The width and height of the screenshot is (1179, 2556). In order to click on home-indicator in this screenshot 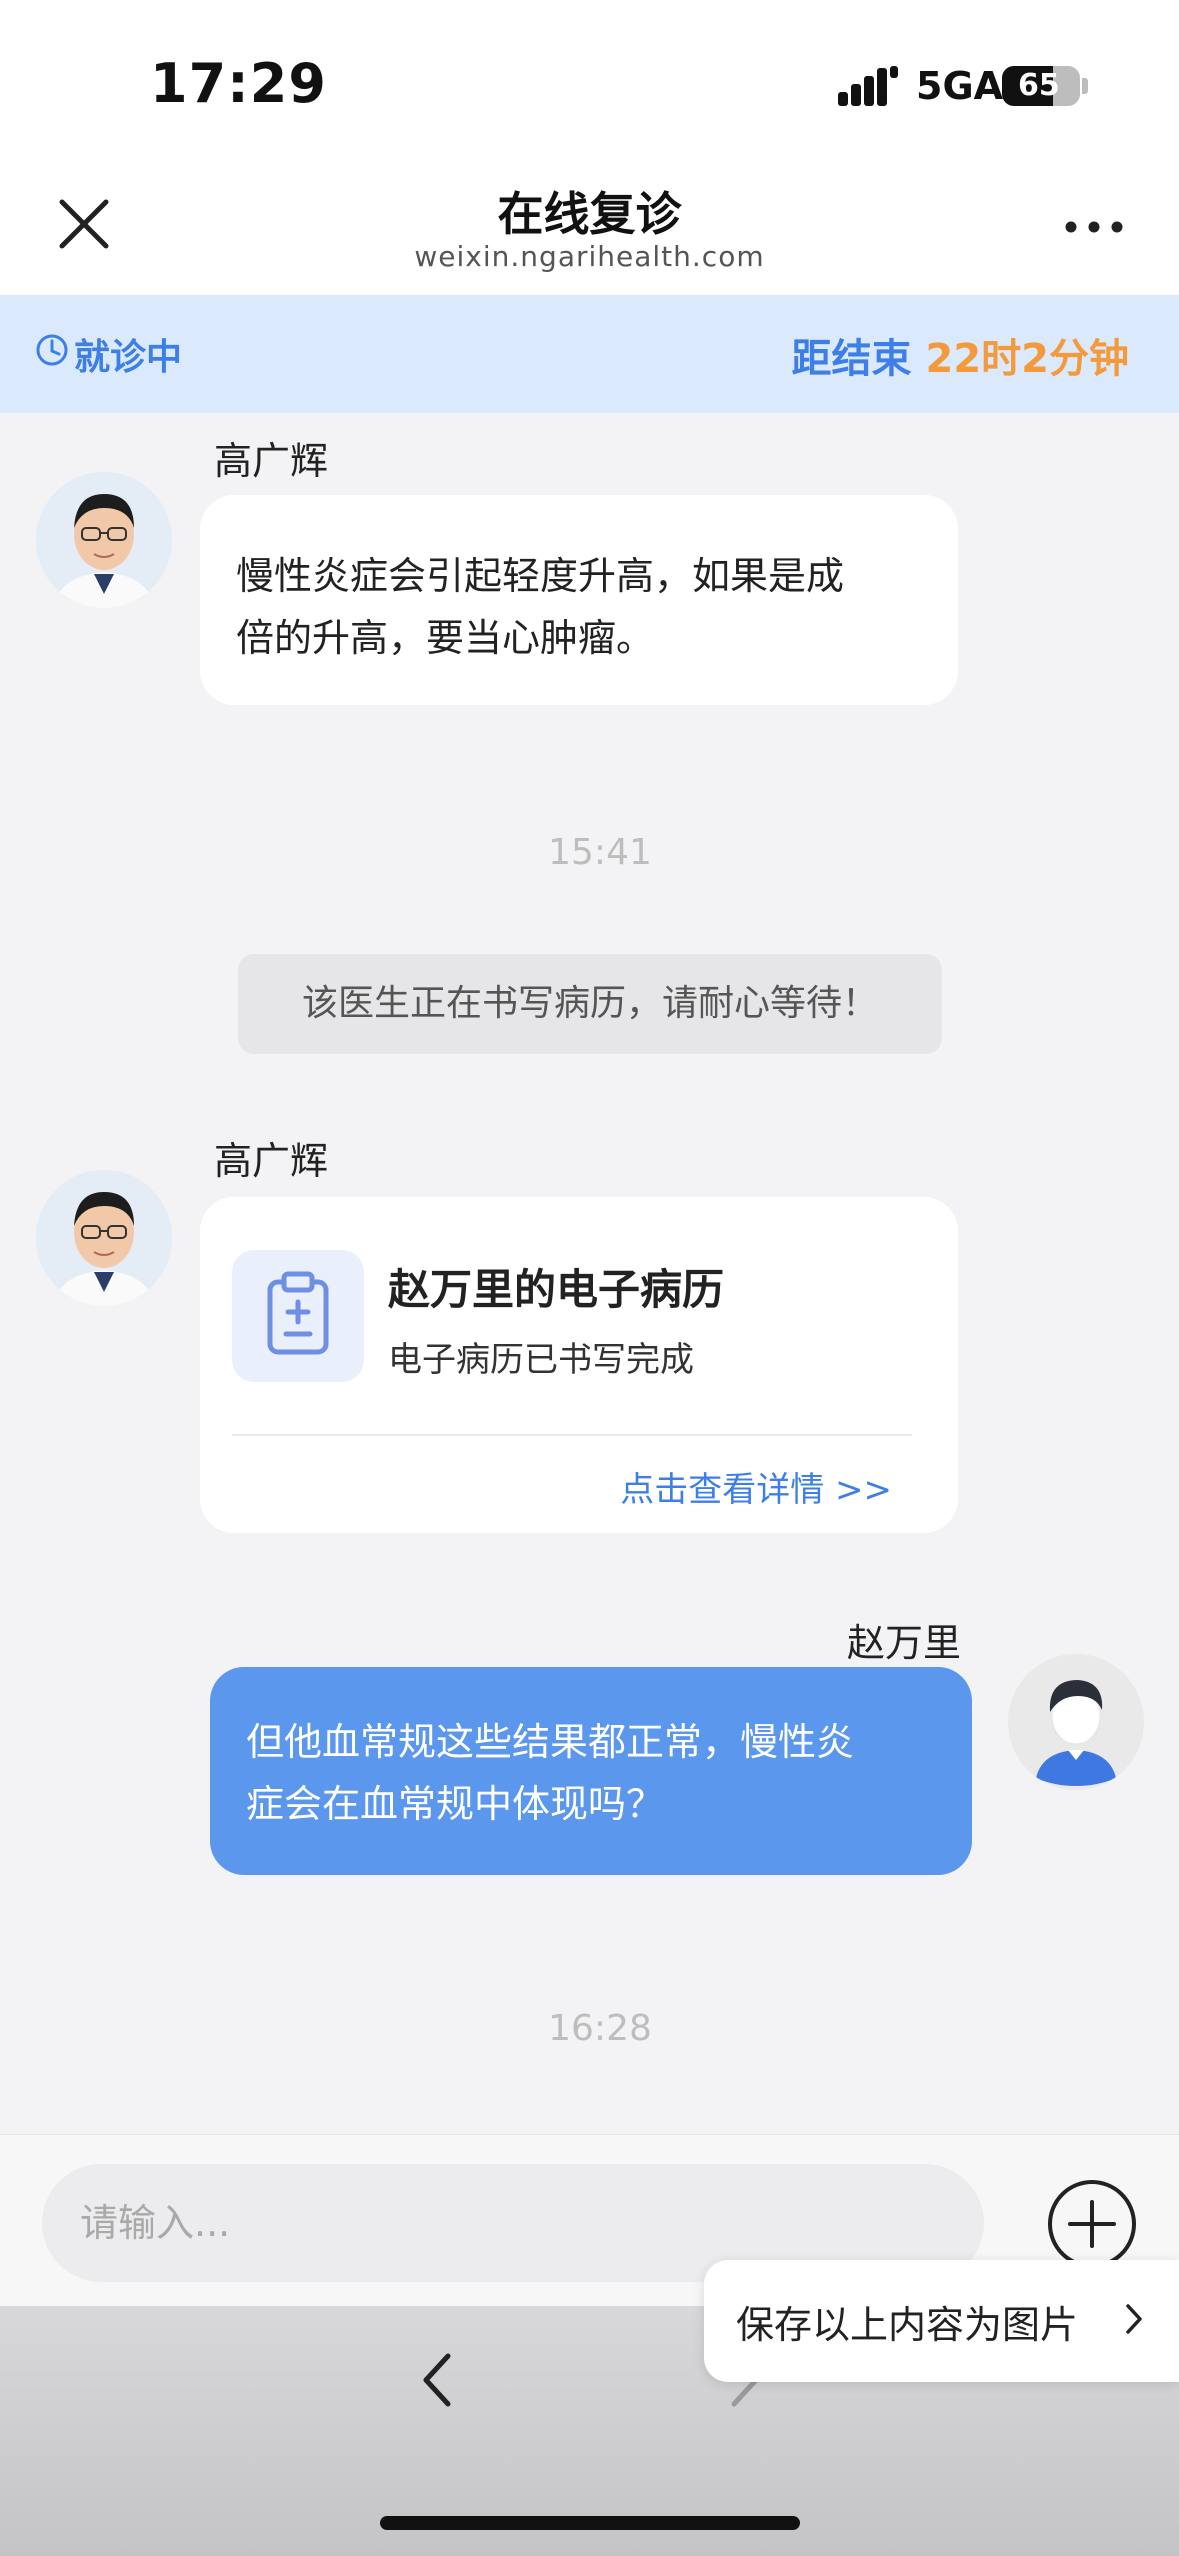, I will do `click(590, 2523)`.